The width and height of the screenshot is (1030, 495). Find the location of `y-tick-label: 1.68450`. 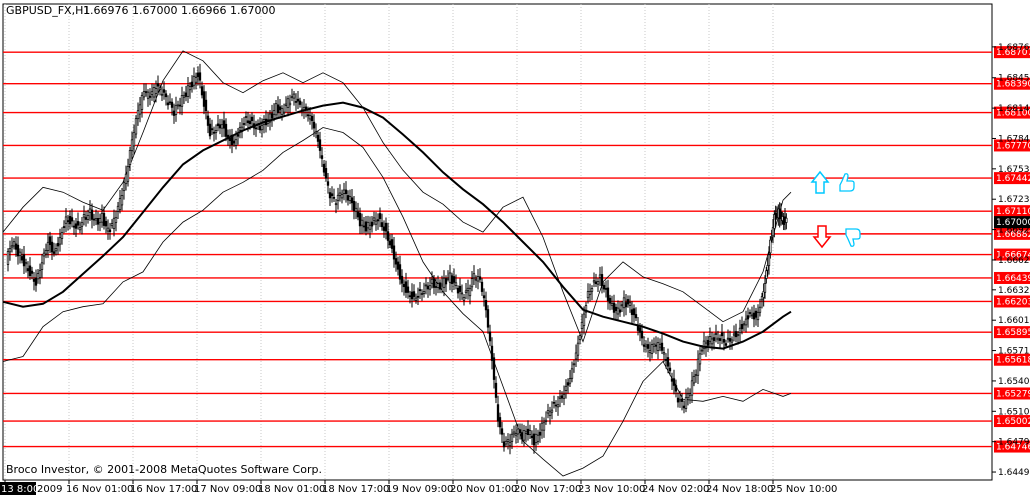

y-tick-label: 1.68450 is located at coordinates (1014, 79).